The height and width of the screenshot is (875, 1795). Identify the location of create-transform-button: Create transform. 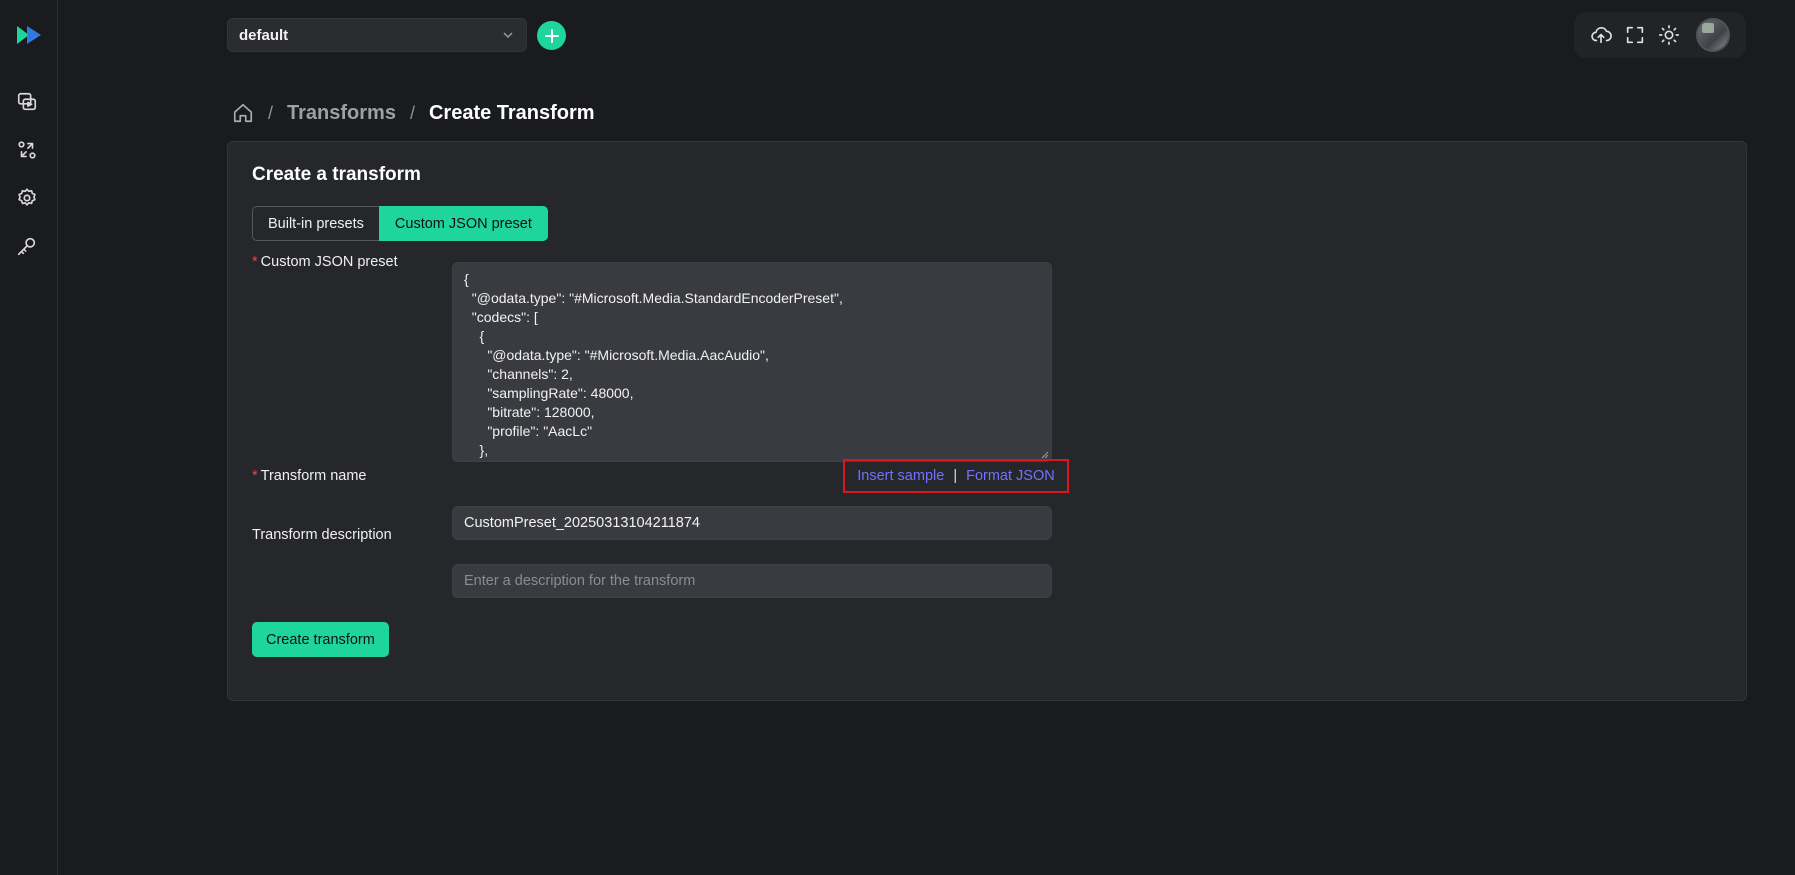
(320, 639).